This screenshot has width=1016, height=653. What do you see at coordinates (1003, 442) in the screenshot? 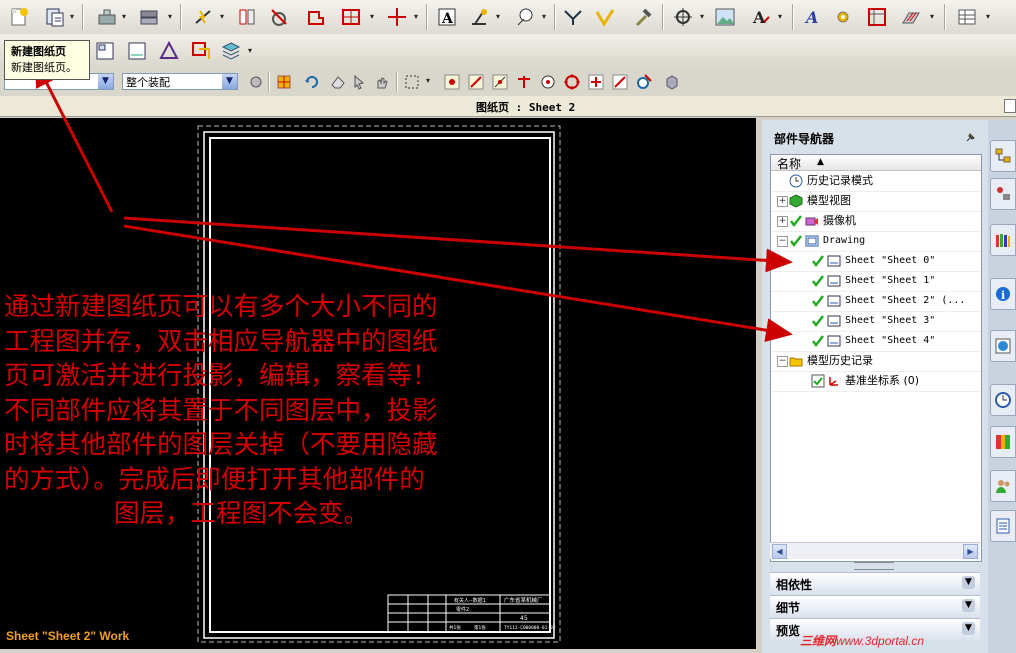
I see `system-materials-tab` at bounding box center [1003, 442].